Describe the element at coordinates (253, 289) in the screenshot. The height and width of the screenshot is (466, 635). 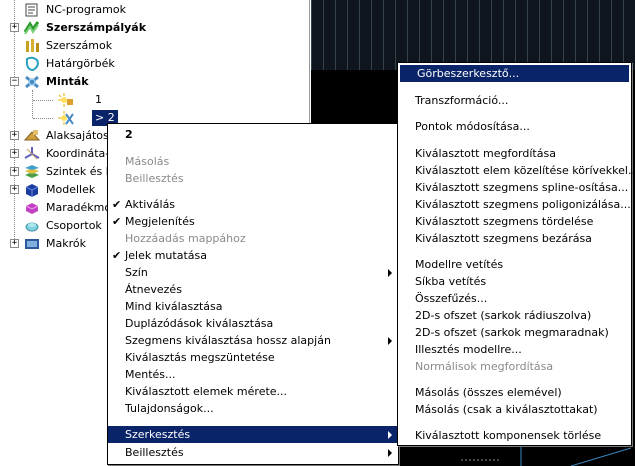
I see `menu-item-rename: Átnevezés` at that location.